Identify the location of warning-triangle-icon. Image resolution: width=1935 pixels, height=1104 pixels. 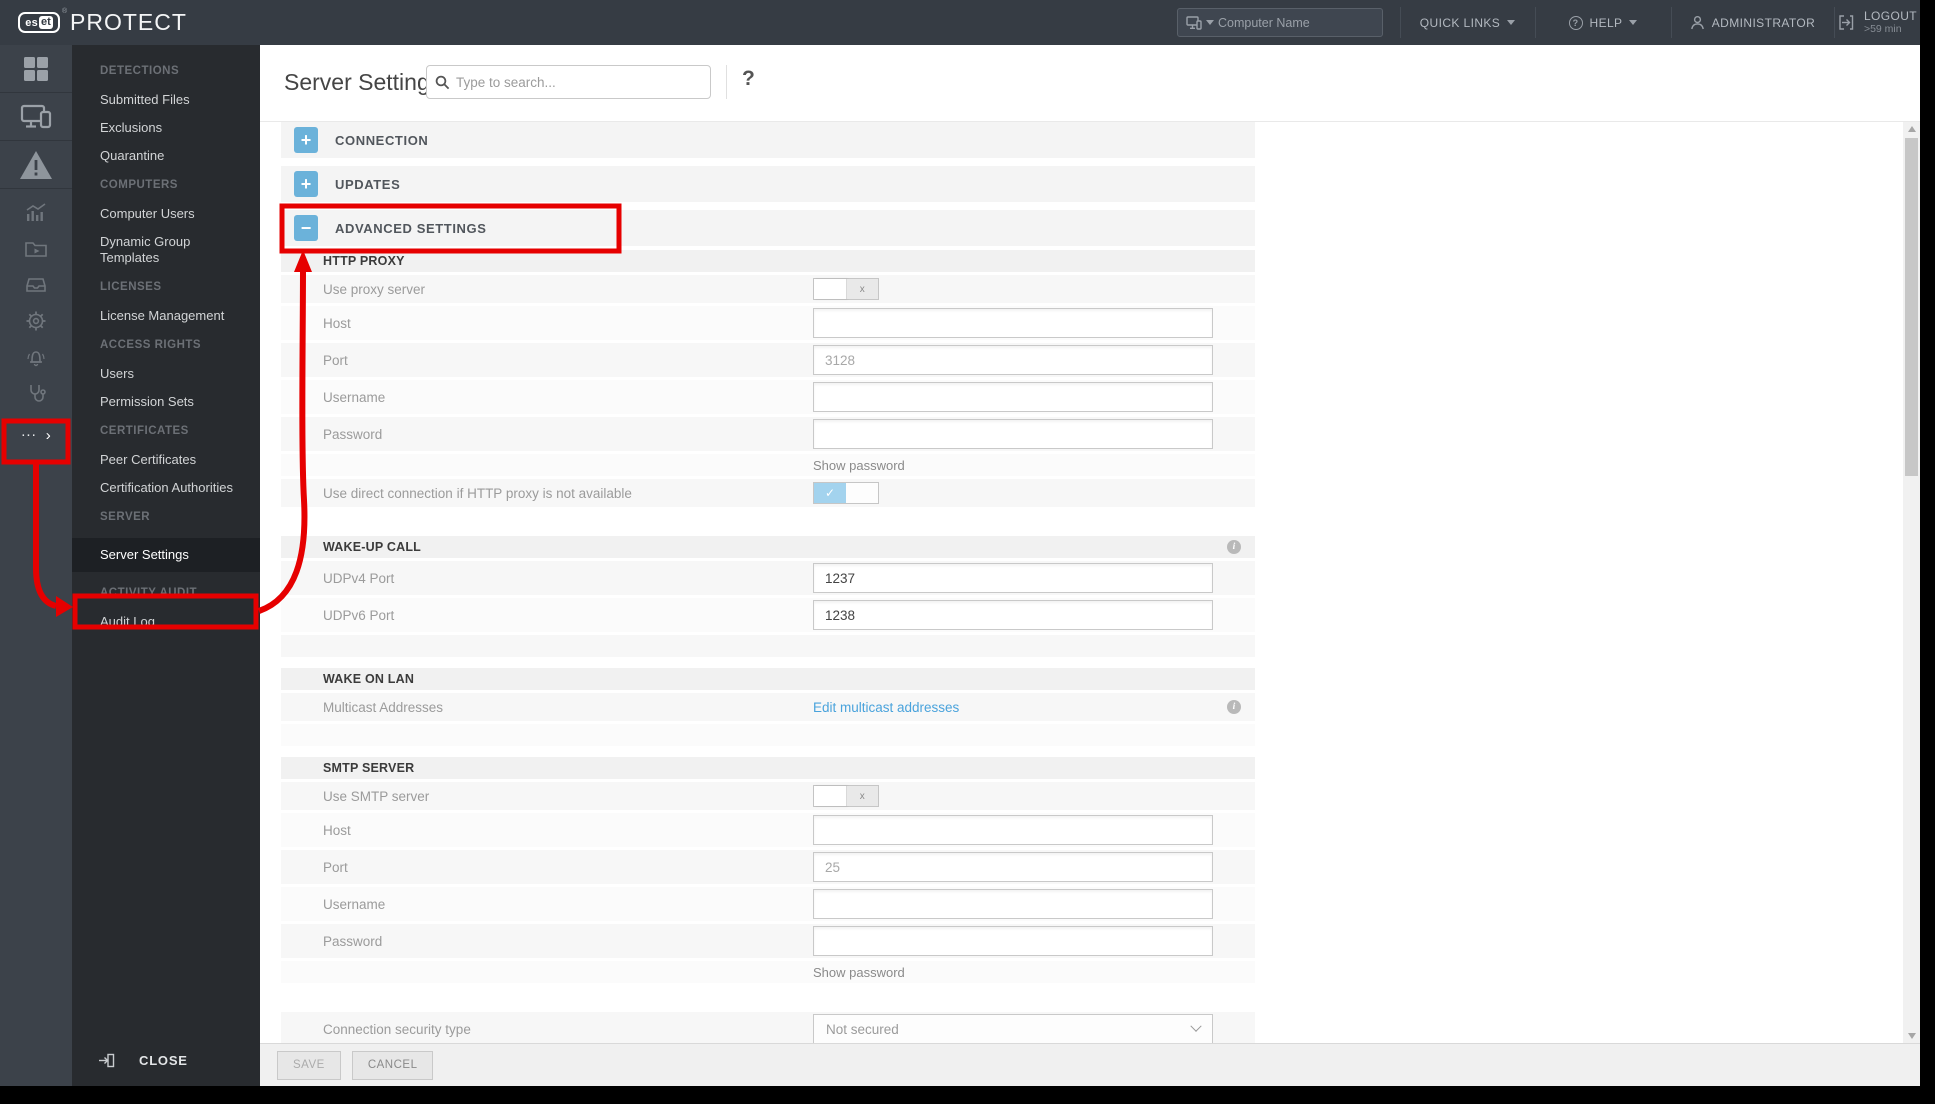
(36, 164).